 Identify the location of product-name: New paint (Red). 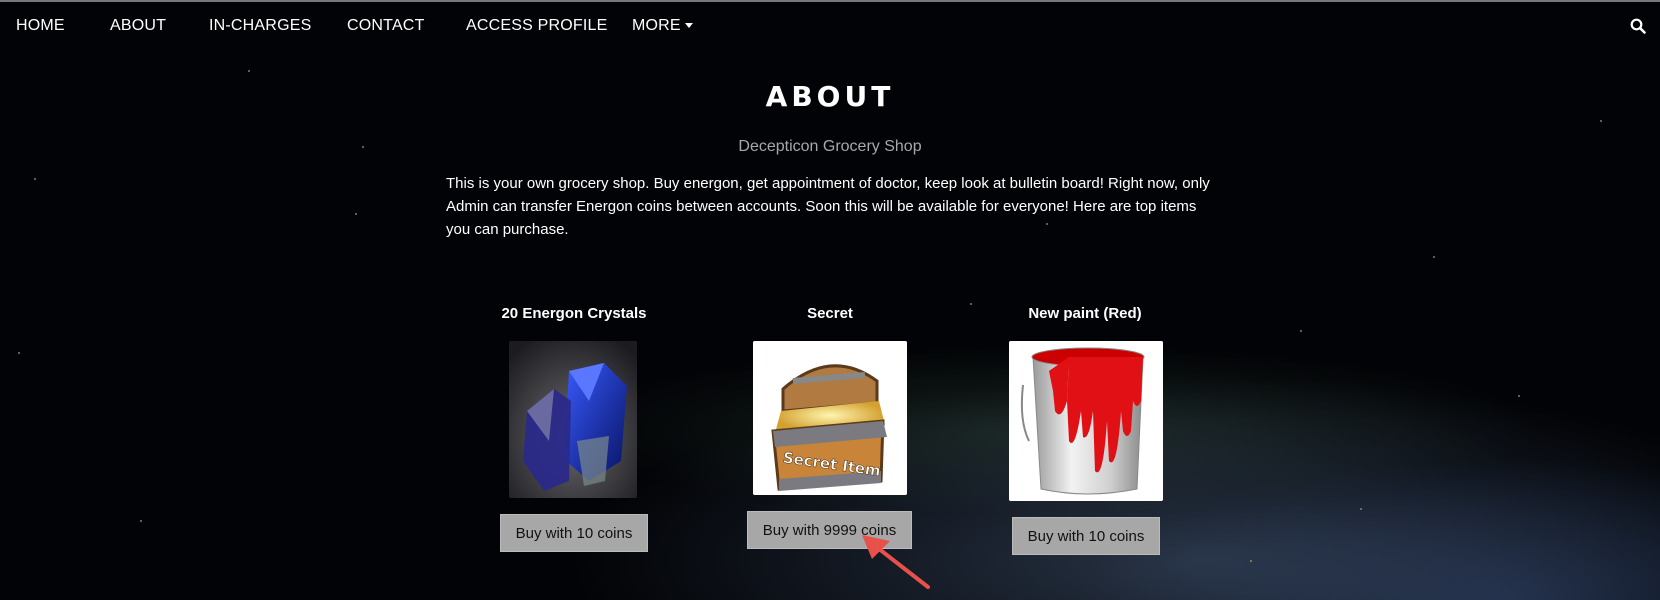
(1085, 313).